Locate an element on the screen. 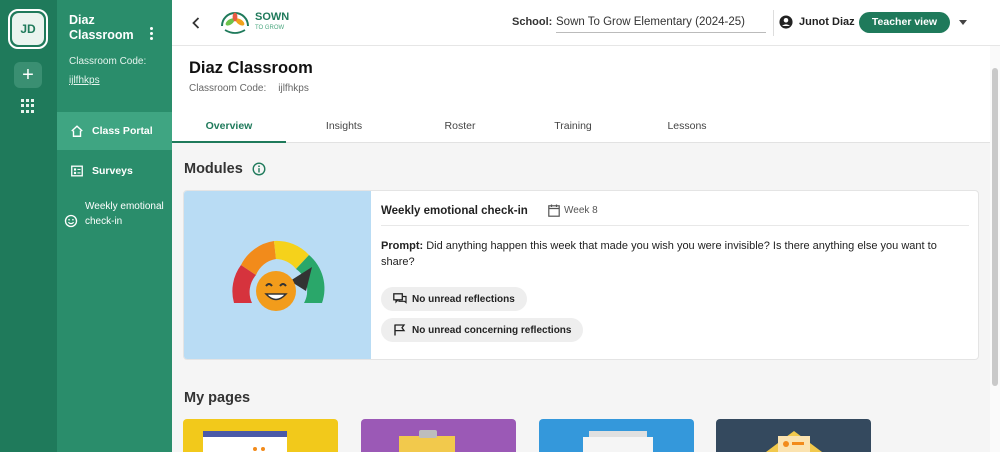 This screenshot has width=1000, height=452. user-name: Junot Diaz is located at coordinates (827, 22).